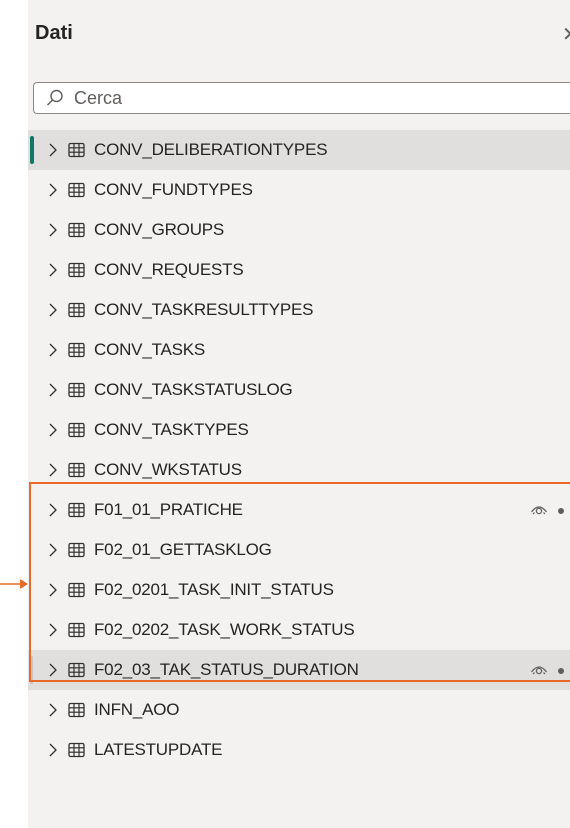 Image resolution: width=570 pixels, height=828 pixels. I want to click on table-name: F01_01_PRATICHE, so click(168, 509).